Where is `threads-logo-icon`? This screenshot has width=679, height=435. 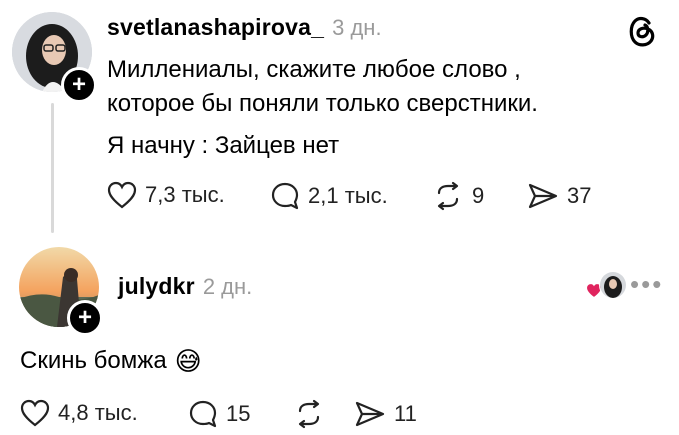 threads-logo-icon is located at coordinates (642, 33).